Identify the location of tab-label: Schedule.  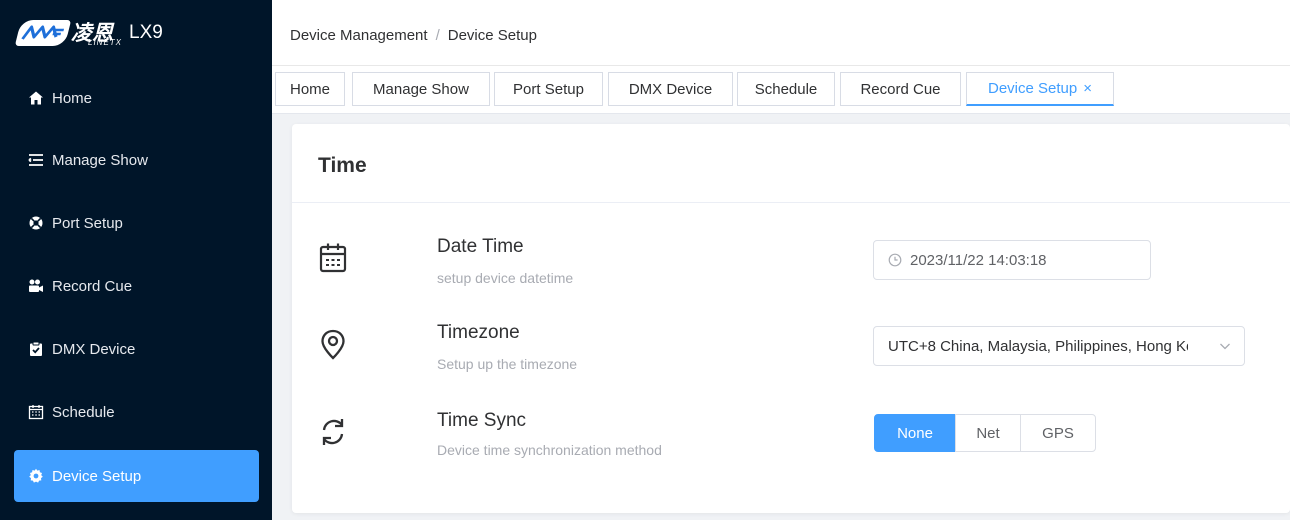
(786, 89).